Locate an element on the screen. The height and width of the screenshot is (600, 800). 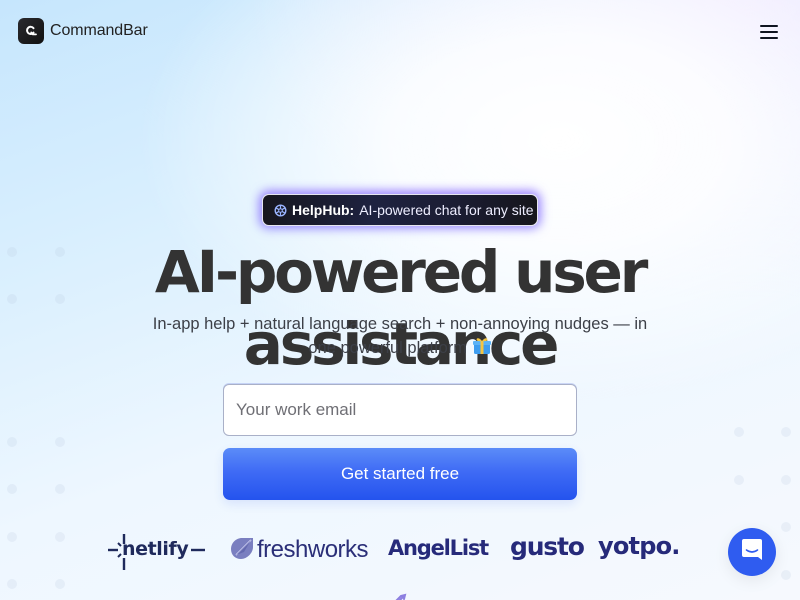
yotpo-logo-text: yotpo. is located at coordinates (639, 546).